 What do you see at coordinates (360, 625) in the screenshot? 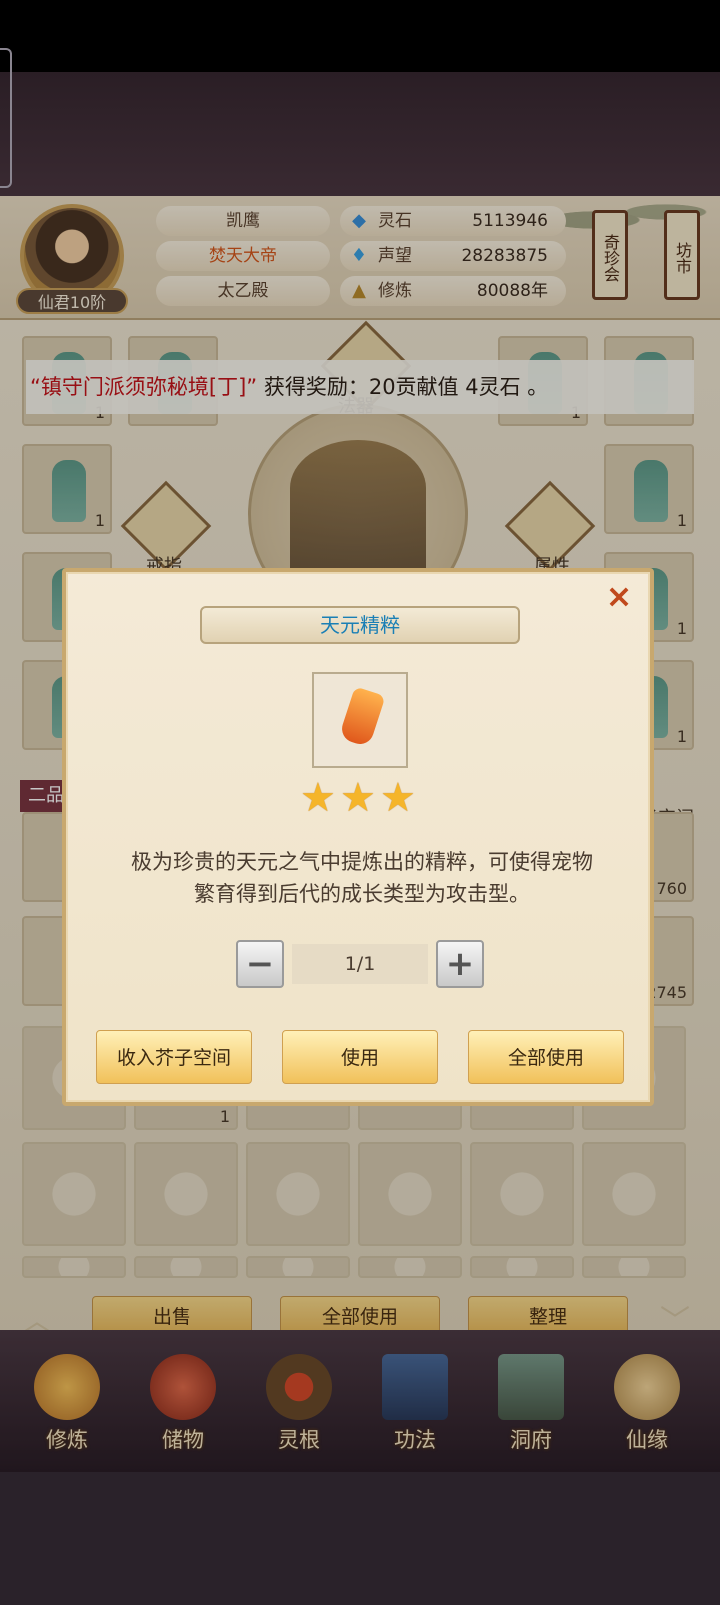
I see `dialog-title: 天元精粹` at bounding box center [360, 625].